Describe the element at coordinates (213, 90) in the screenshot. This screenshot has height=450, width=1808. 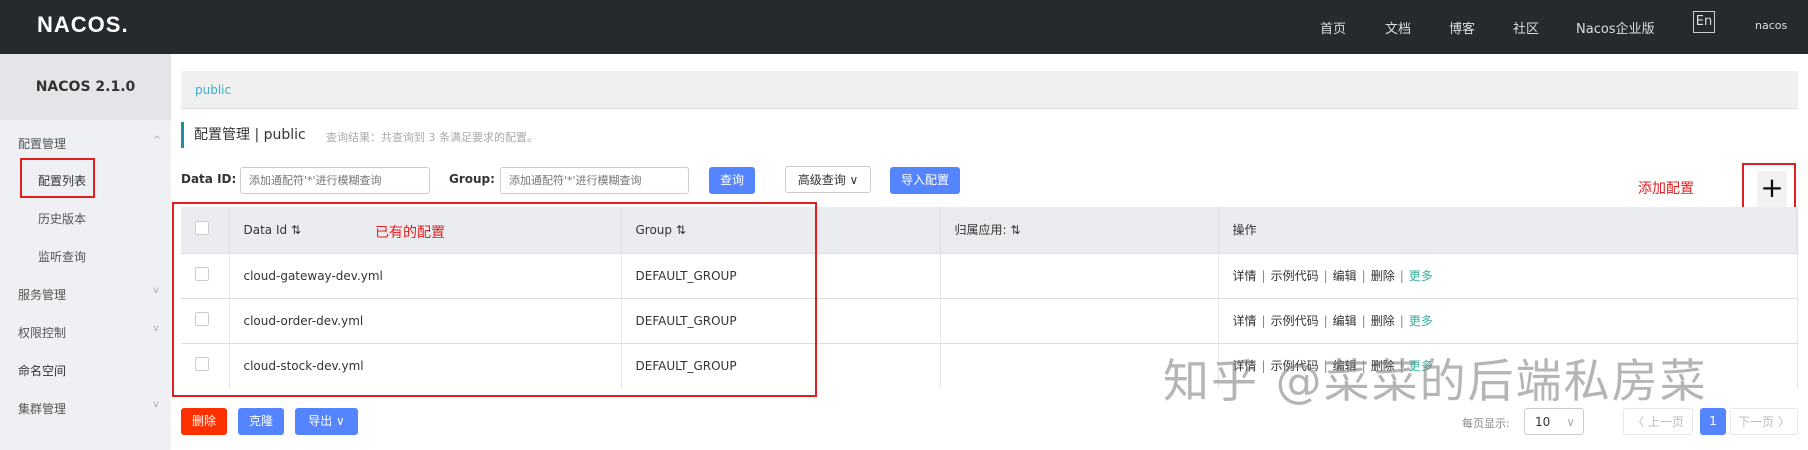
I see `namespace-public-link: public` at that location.